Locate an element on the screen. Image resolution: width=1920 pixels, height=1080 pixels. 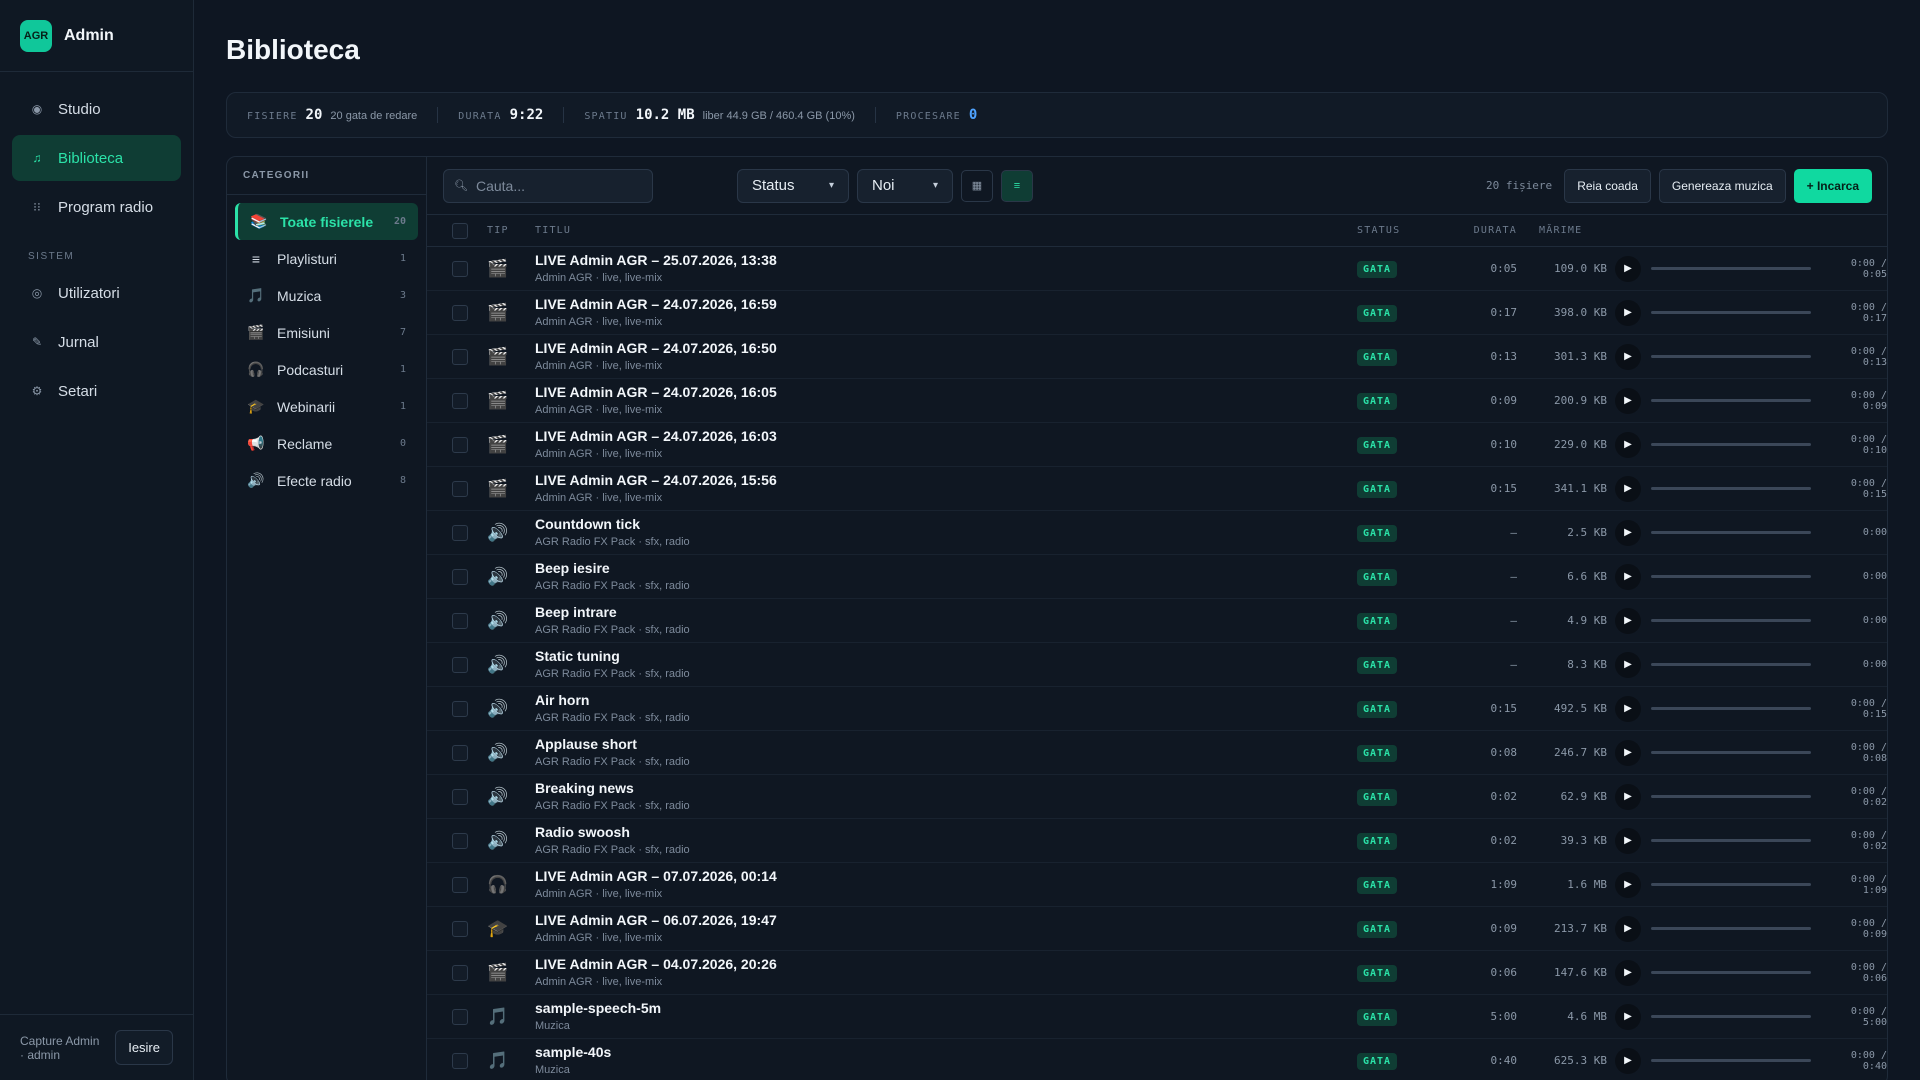
nav-item-utilizatori: ◎ Utilizatori is located at coordinates (96, 293).